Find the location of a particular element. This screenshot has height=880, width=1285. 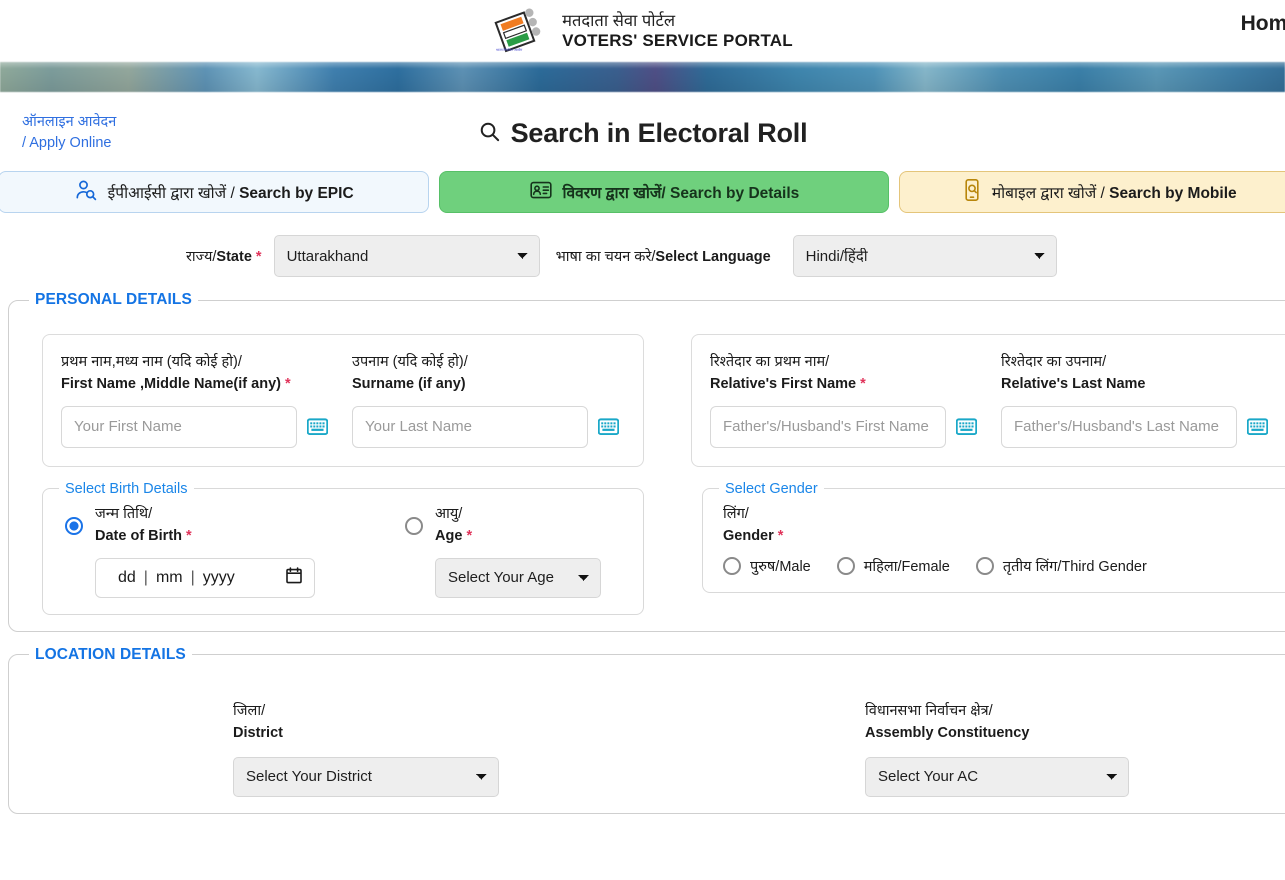

dob-input: dd | mm | yyyy is located at coordinates (205, 577).